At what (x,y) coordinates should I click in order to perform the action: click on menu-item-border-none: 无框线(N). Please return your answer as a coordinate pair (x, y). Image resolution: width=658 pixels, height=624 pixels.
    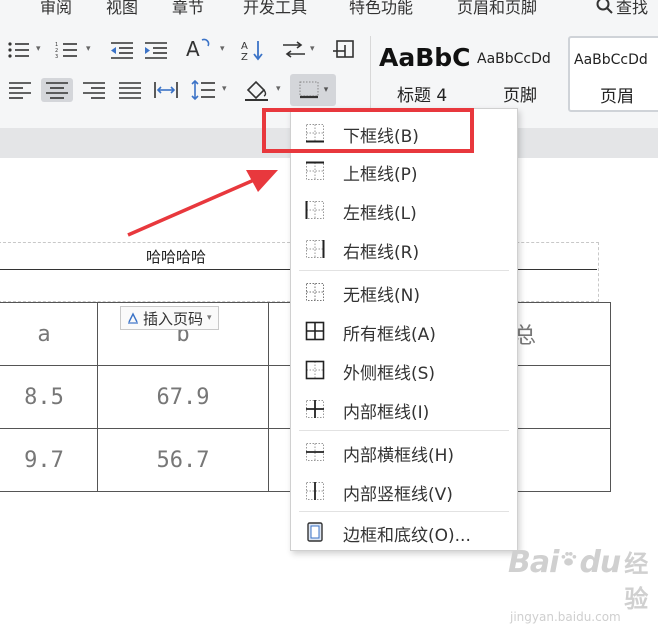
    Looking at the image, I should click on (404, 291).